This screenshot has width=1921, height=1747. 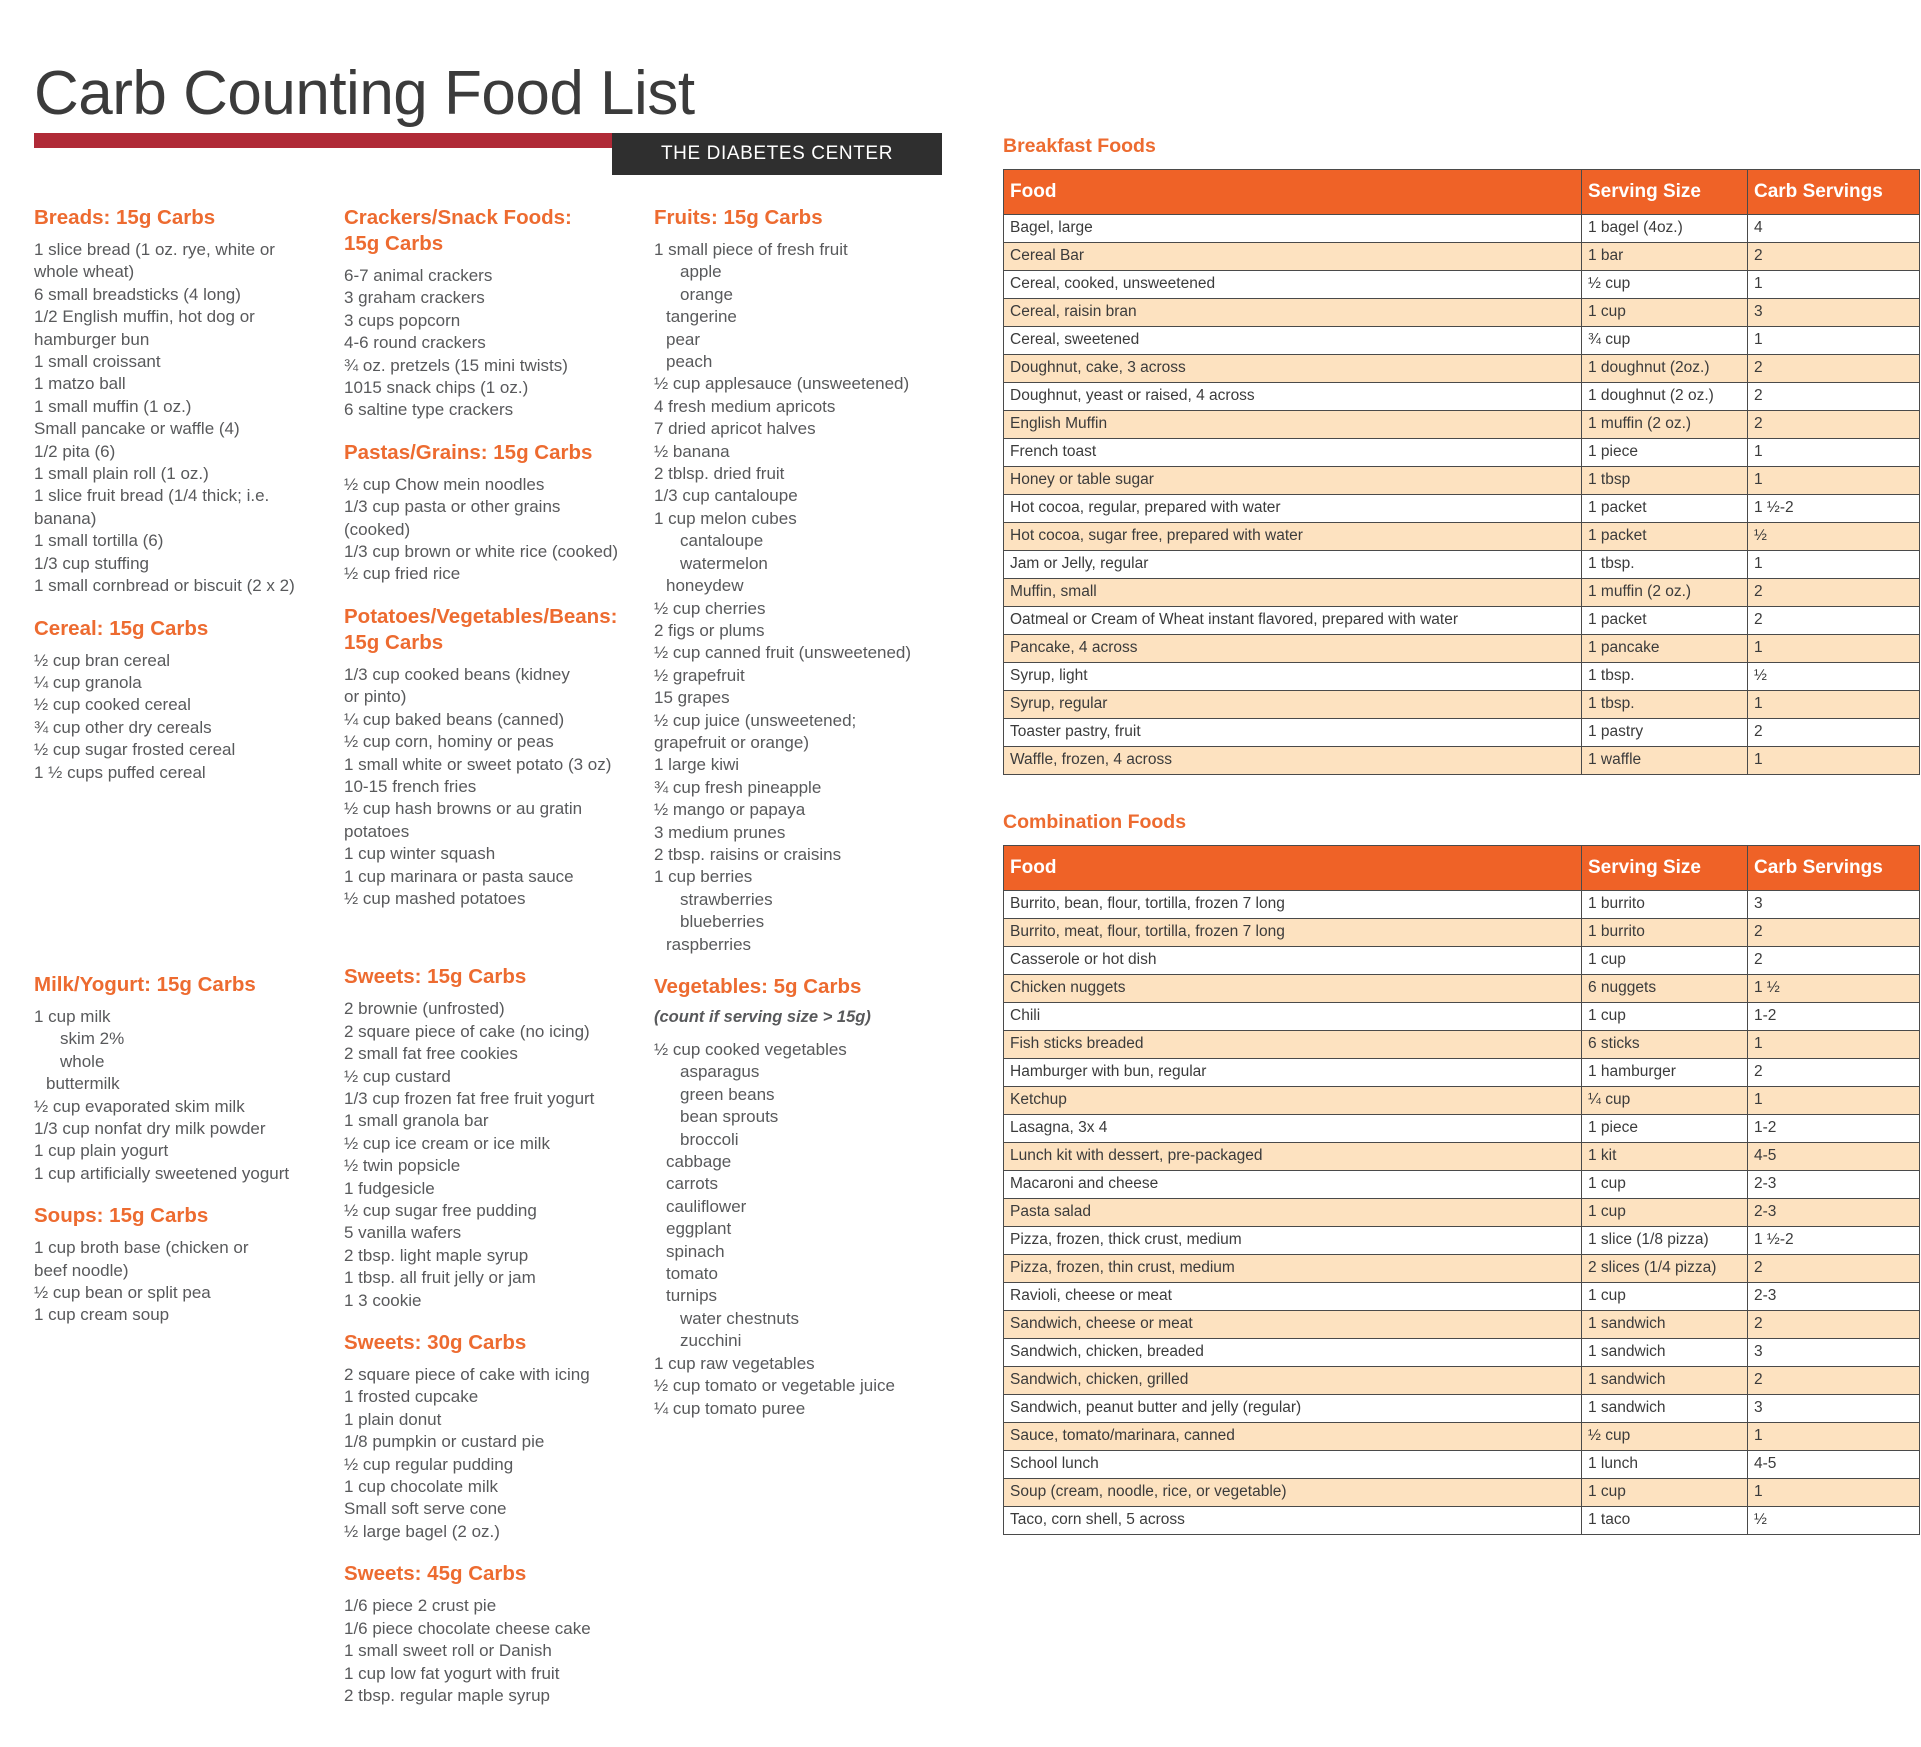 I want to click on food-name-cell: Doughnut, cake, 3 across, so click(x=1292, y=368).